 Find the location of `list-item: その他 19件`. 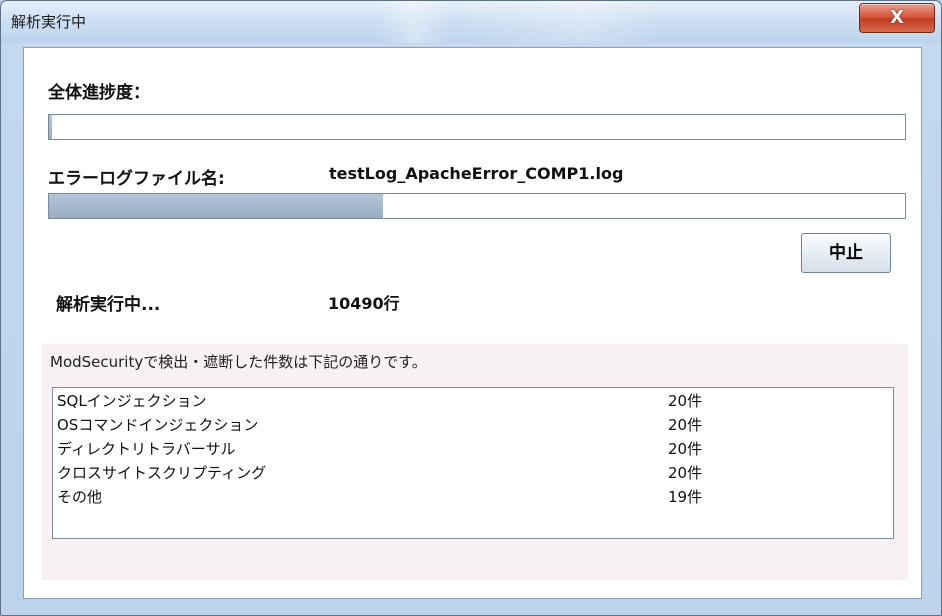

list-item: その他 19件 is located at coordinates (473, 496).